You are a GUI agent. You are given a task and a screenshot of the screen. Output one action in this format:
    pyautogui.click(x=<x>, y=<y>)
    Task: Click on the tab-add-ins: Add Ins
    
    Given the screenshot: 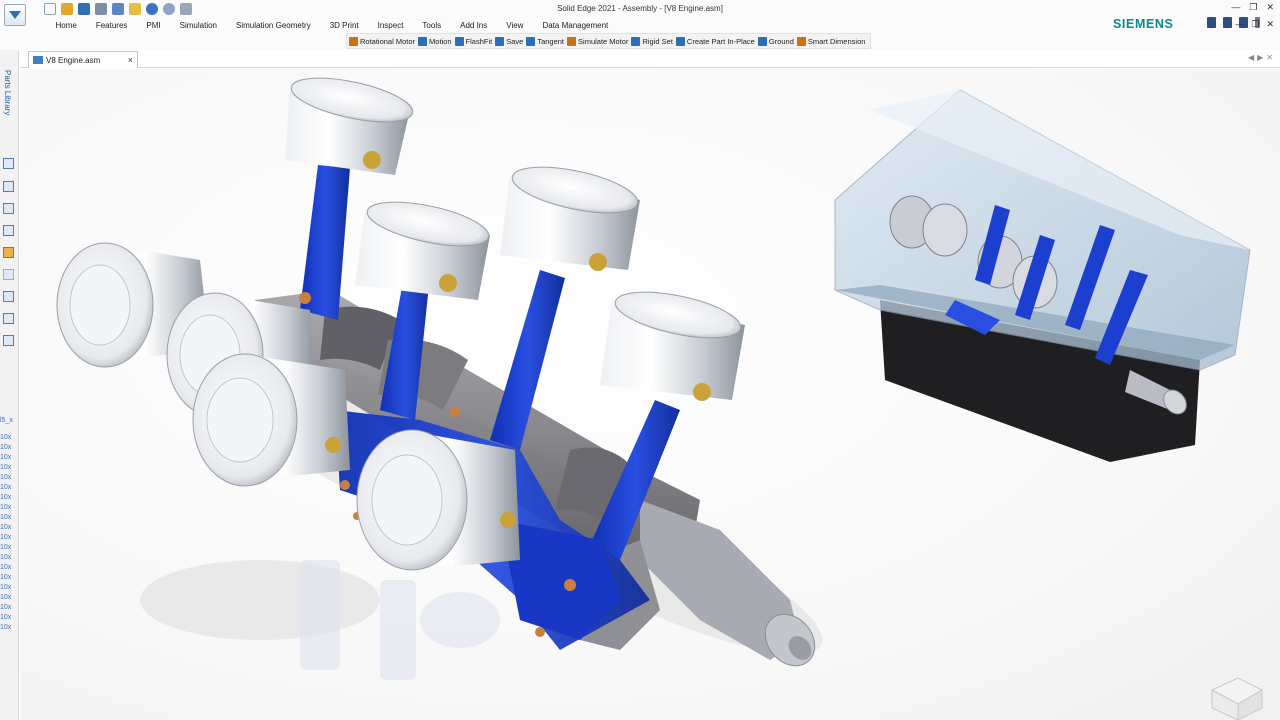 What is the action you would take?
    pyautogui.click(x=474, y=25)
    